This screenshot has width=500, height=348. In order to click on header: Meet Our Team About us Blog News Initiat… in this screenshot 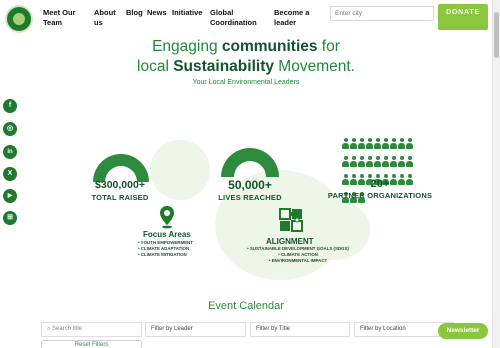, I will do `click(246, 19)`.